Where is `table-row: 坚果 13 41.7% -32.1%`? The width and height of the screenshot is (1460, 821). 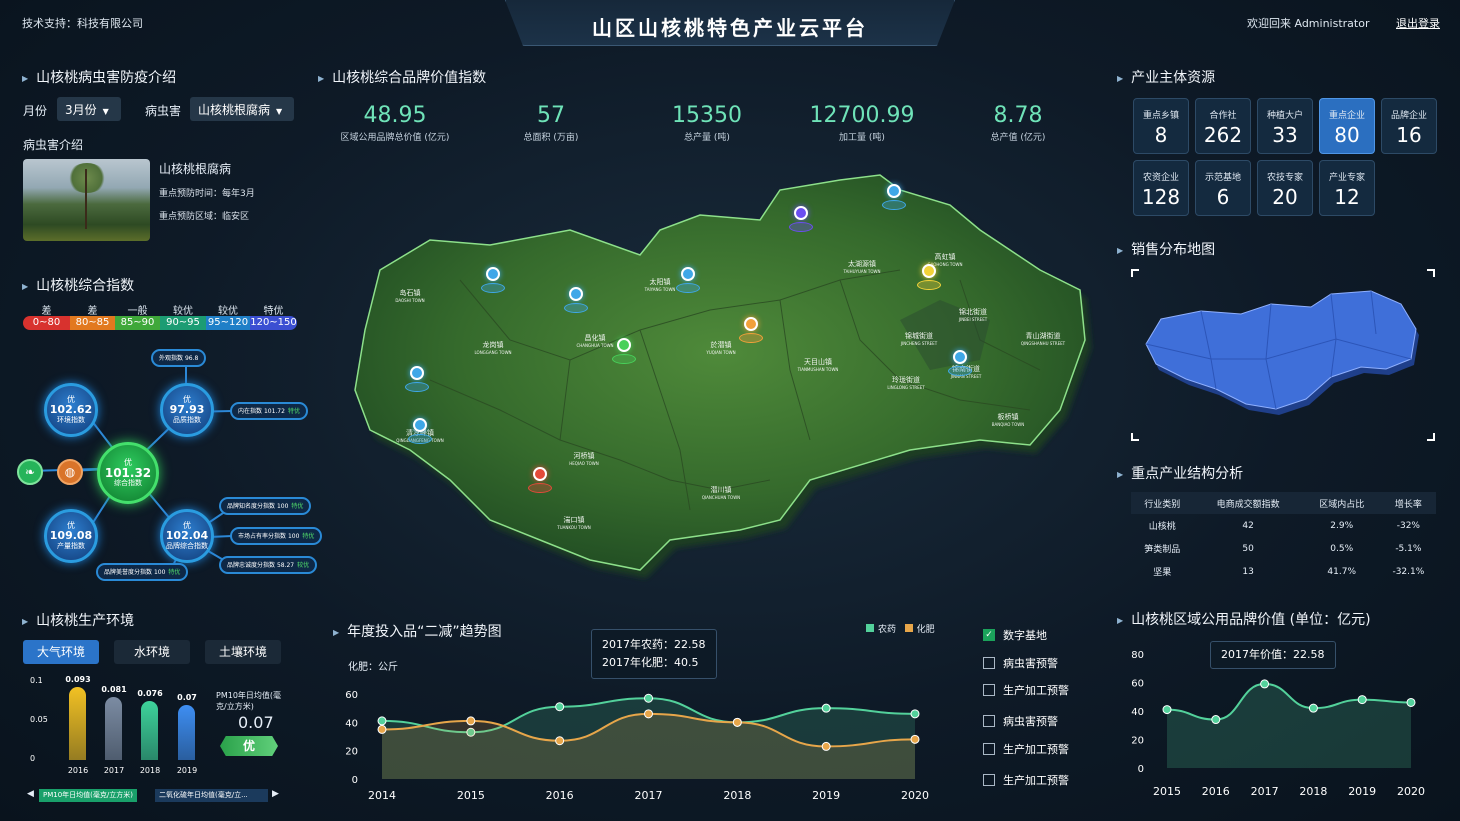 table-row: 坚果 13 41.7% -32.1% is located at coordinates (1283, 571).